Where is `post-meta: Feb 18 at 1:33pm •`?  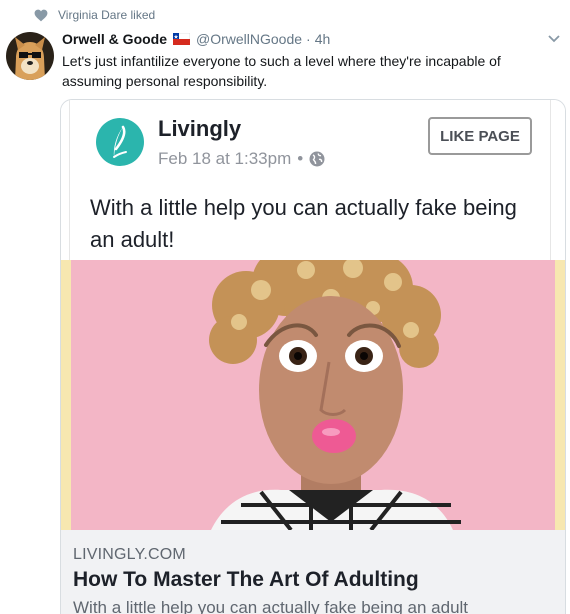
post-meta: Feb 18 at 1:33pm • is located at coordinates (241, 159).